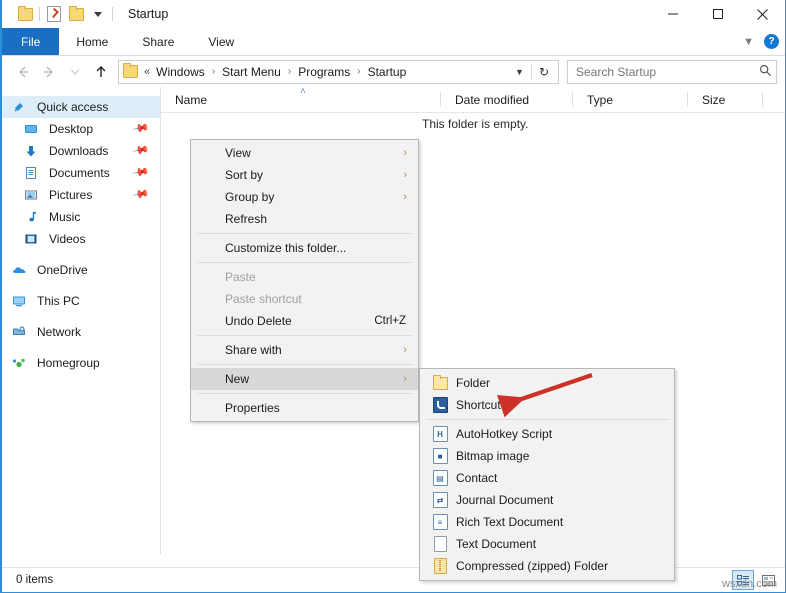  Describe the element at coordinates (158, 41) in the screenshot. I see `tab-share: Share` at that location.